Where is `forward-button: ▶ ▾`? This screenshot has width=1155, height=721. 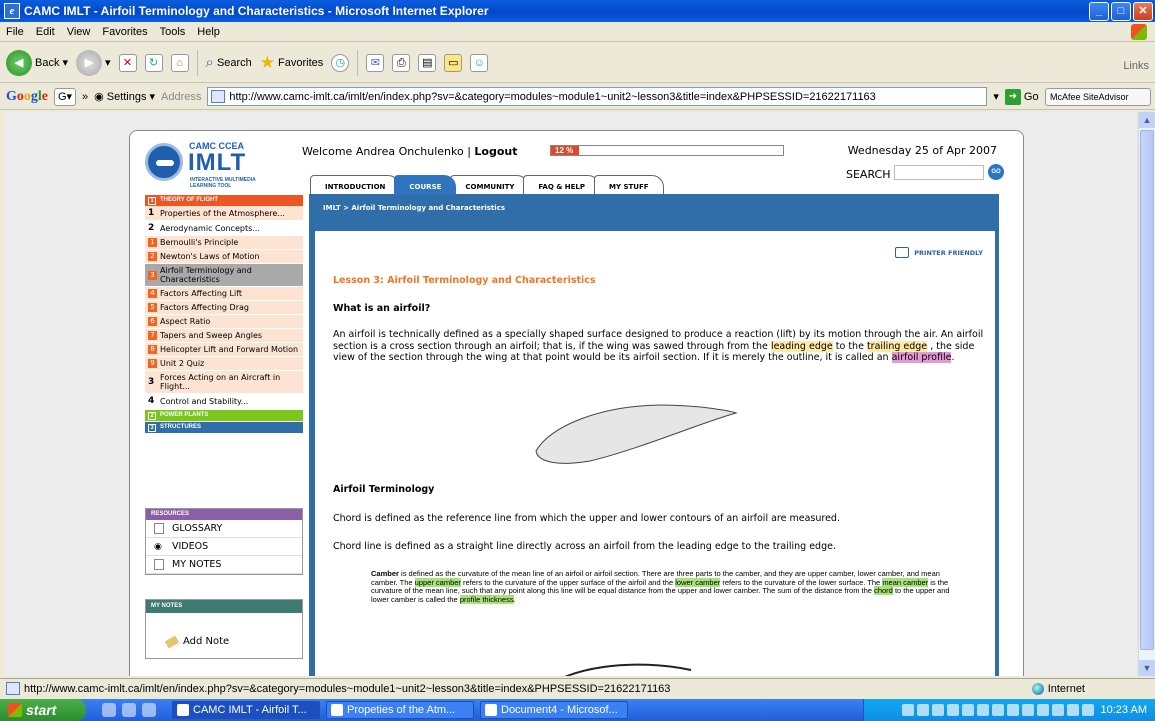
forward-button: ▶ ▾ is located at coordinates (93, 62).